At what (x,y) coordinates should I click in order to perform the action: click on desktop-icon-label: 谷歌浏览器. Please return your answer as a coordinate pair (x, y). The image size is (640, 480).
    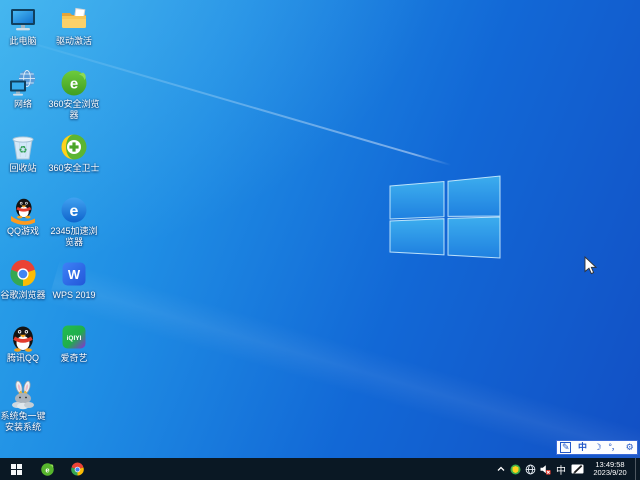
    Looking at the image, I should click on (23, 295).